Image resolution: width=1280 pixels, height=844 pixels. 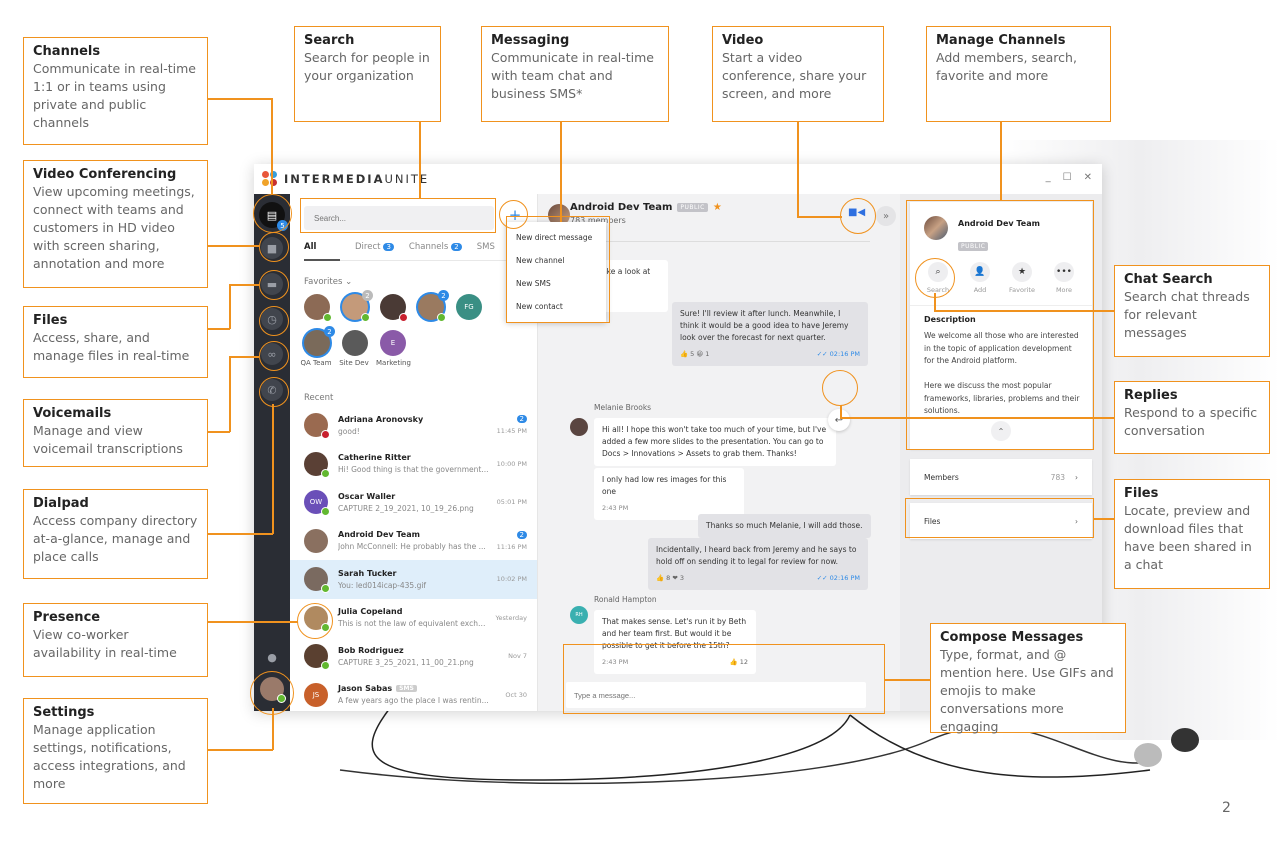 I want to click on favorites-grid: 2 2 FG 2 QA Team Site Dev E Marketing, so click(x=402, y=328).